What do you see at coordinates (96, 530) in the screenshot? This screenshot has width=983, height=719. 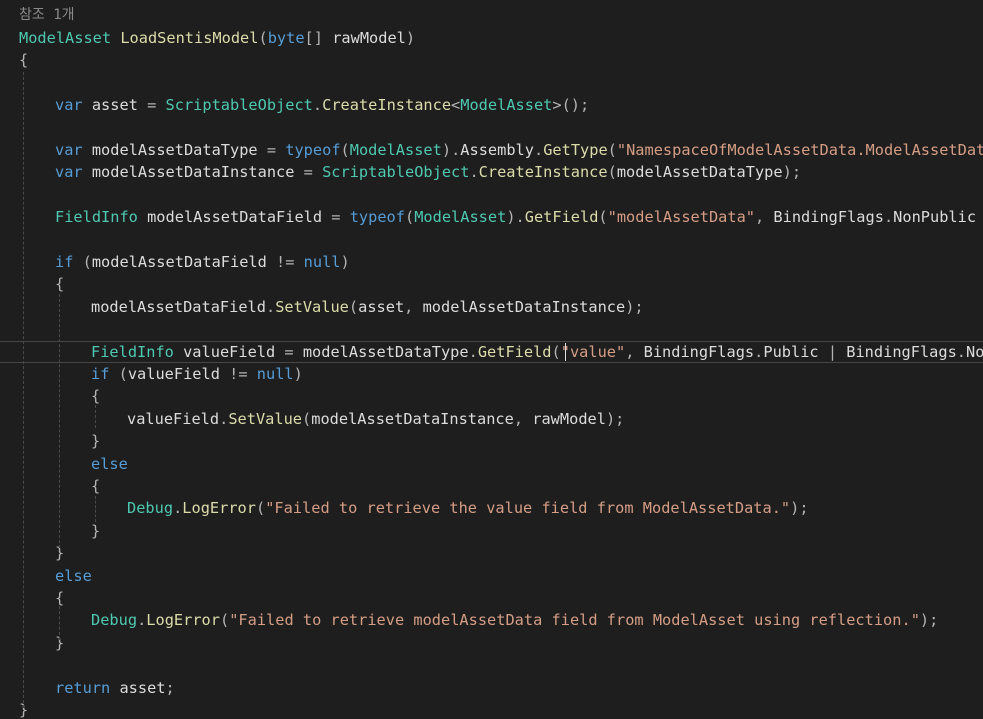 I see `code-token: }` at bounding box center [96, 530].